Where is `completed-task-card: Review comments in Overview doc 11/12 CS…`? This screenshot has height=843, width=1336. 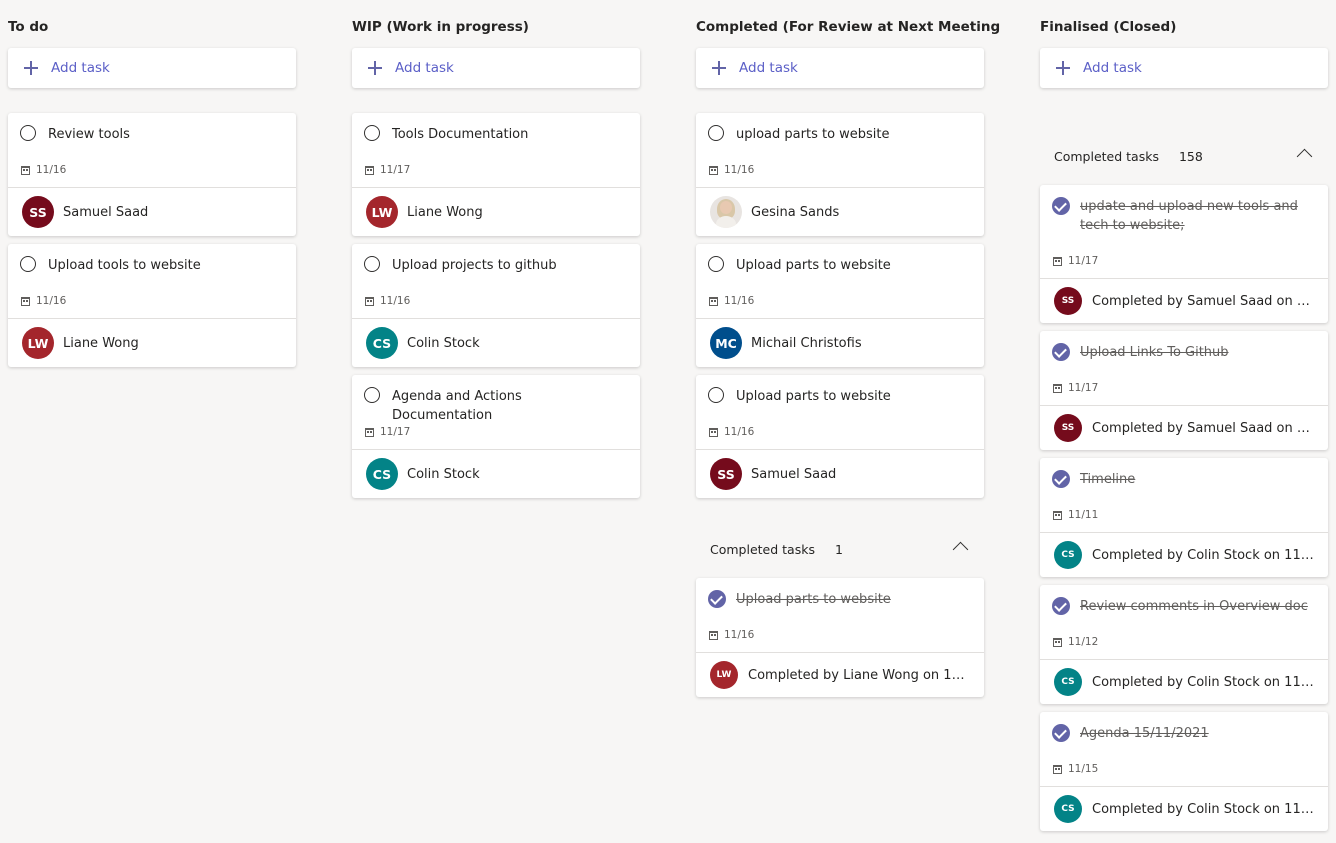 completed-task-card: Review comments in Overview doc 11/12 CS… is located at coordinates (1184, 644).